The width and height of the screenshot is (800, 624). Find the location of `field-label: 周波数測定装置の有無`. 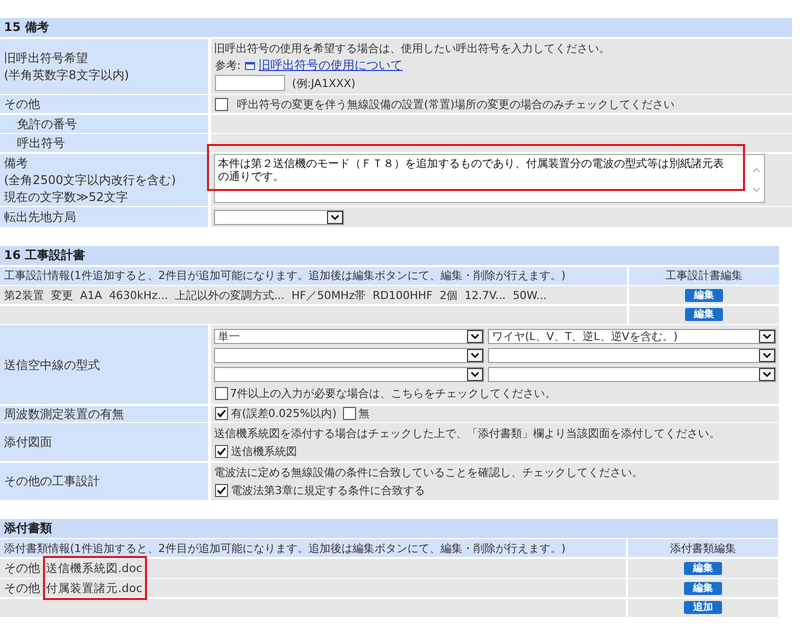

field-label: 周波数測定装置の有無 is located at coordinates (64, 414).